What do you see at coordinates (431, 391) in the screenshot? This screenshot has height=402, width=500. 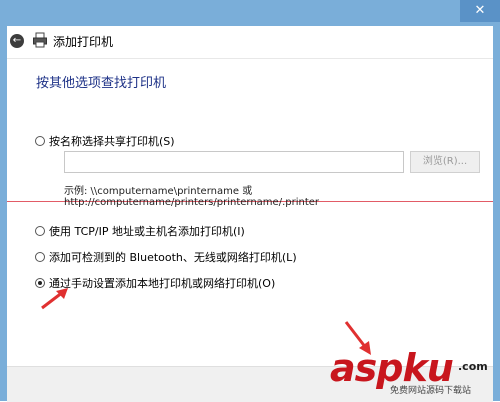 I see `watermark-subtitle: 免费网站源码下载站` at bounding box center [431, 391].